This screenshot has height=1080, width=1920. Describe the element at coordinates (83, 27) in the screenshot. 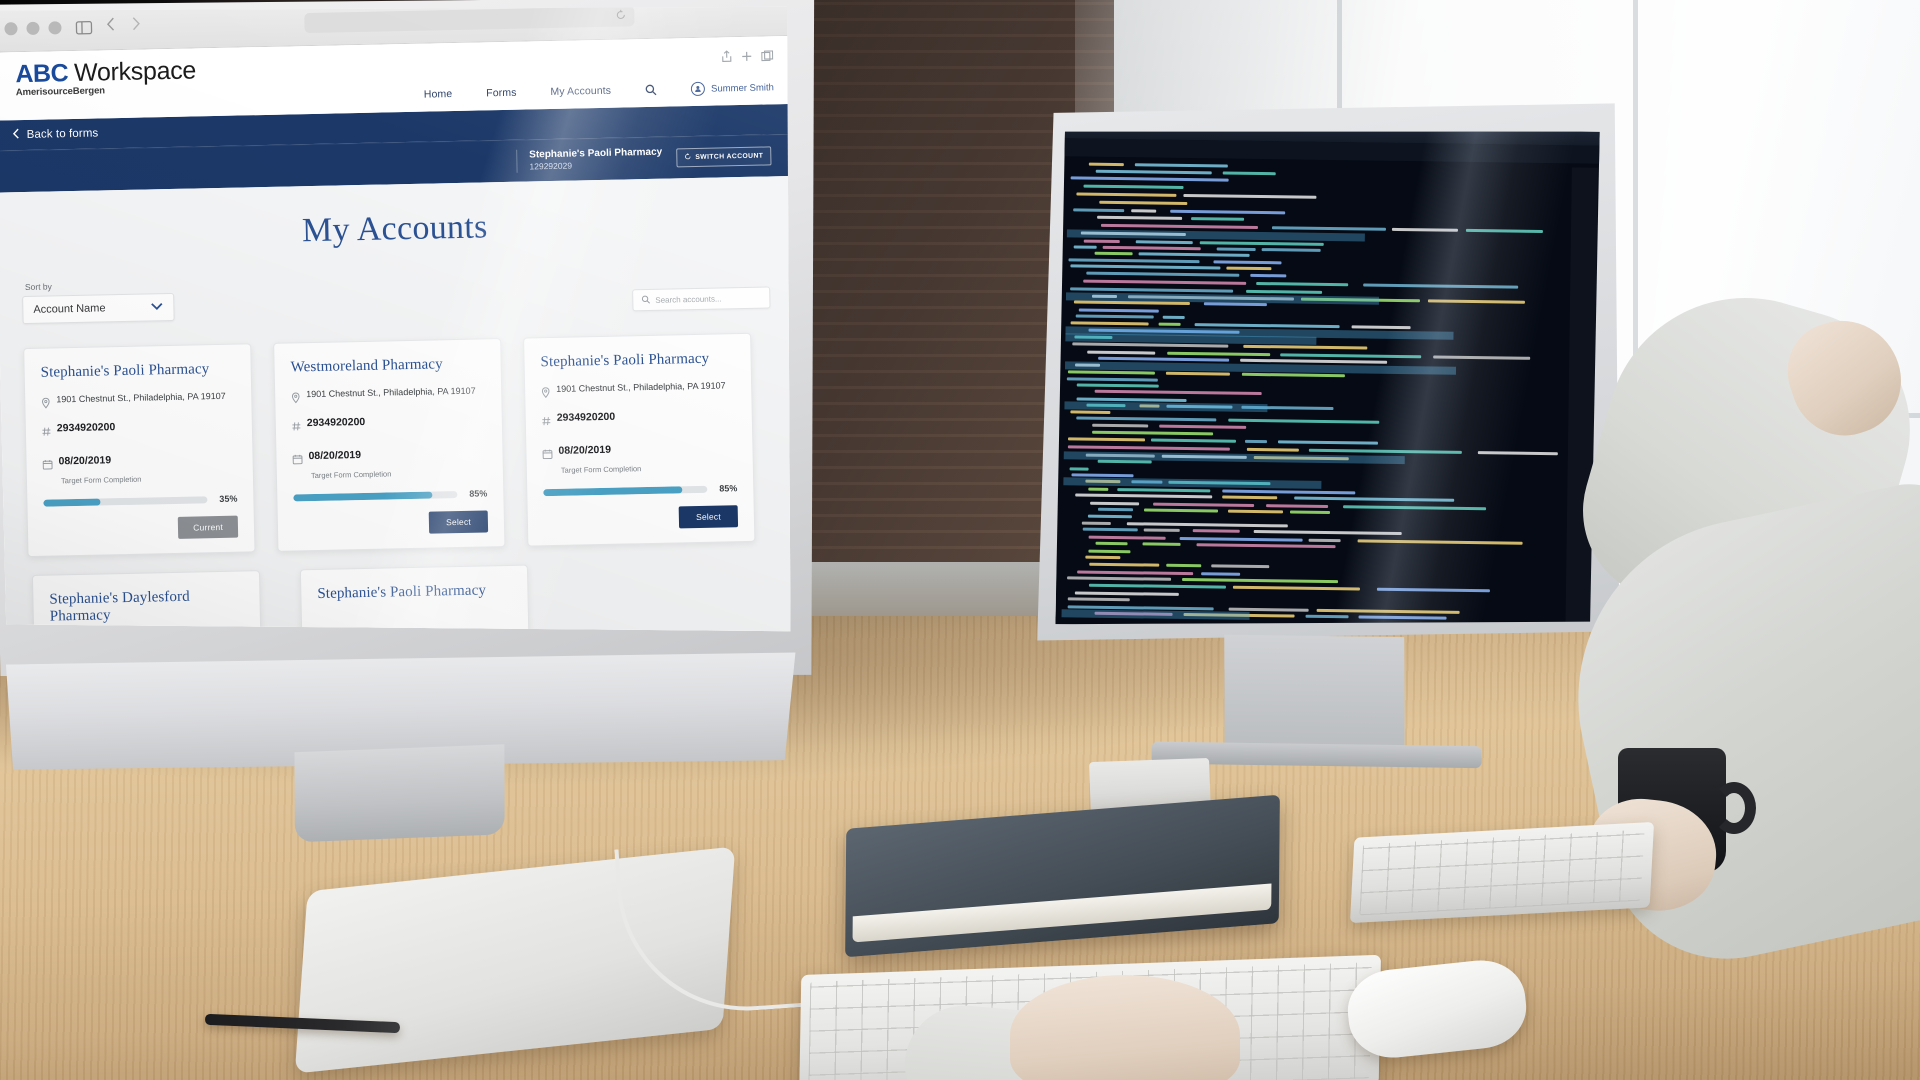

I see `sidebar-icon` at that location.